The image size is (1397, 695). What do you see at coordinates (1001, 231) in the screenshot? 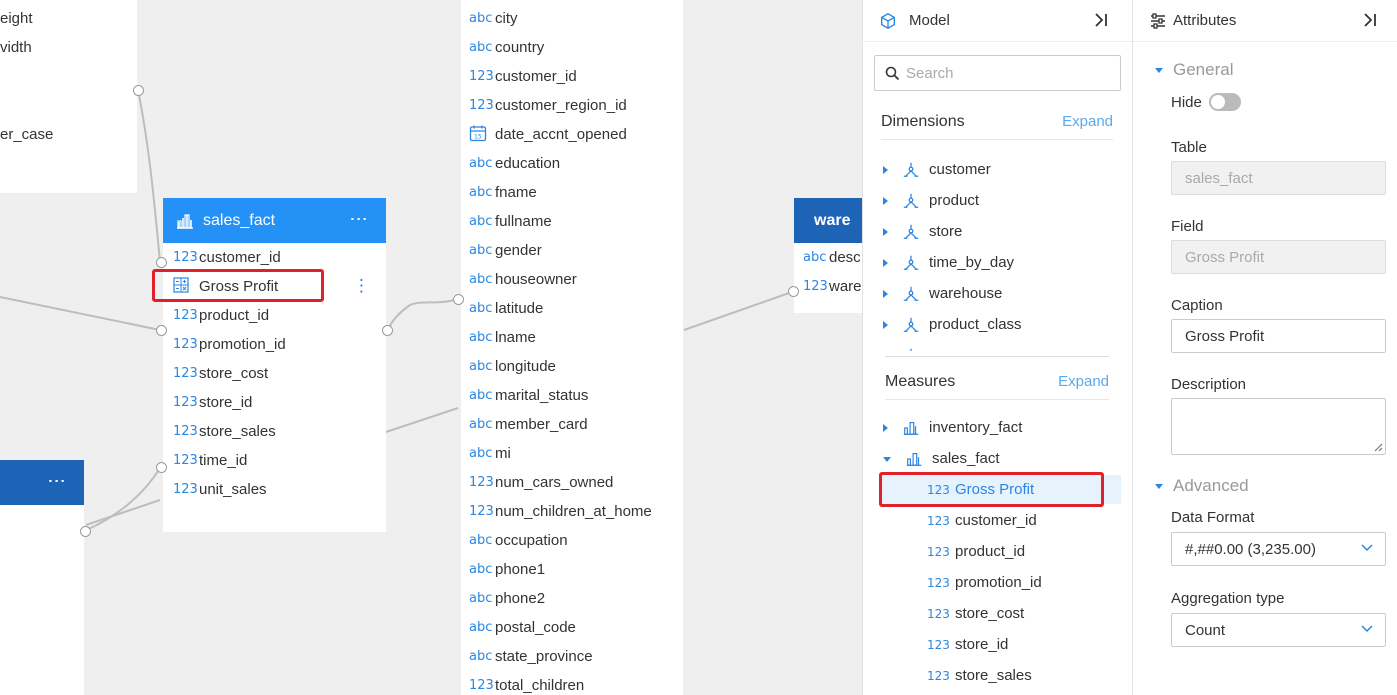
I see `dimension-item: store` at bounding box center [1001, 231].